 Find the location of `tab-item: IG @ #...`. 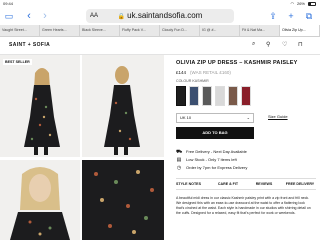

tab-item: IG @ #... is located at coordinates (220, 30).